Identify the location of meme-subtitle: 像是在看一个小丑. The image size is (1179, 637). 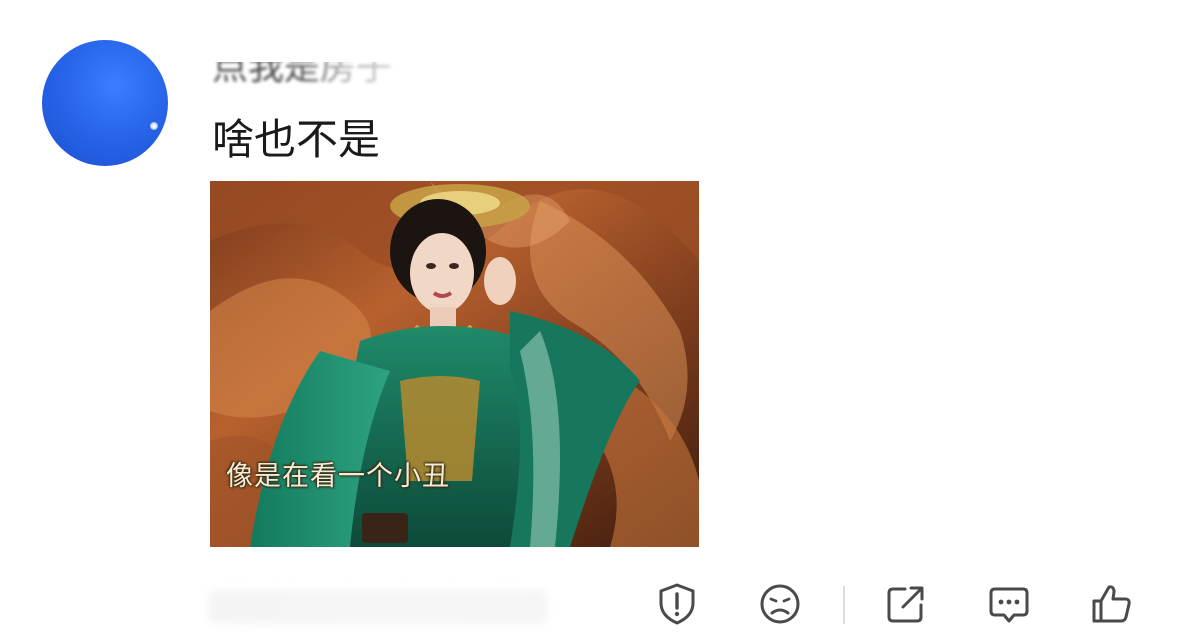
(338, 476).